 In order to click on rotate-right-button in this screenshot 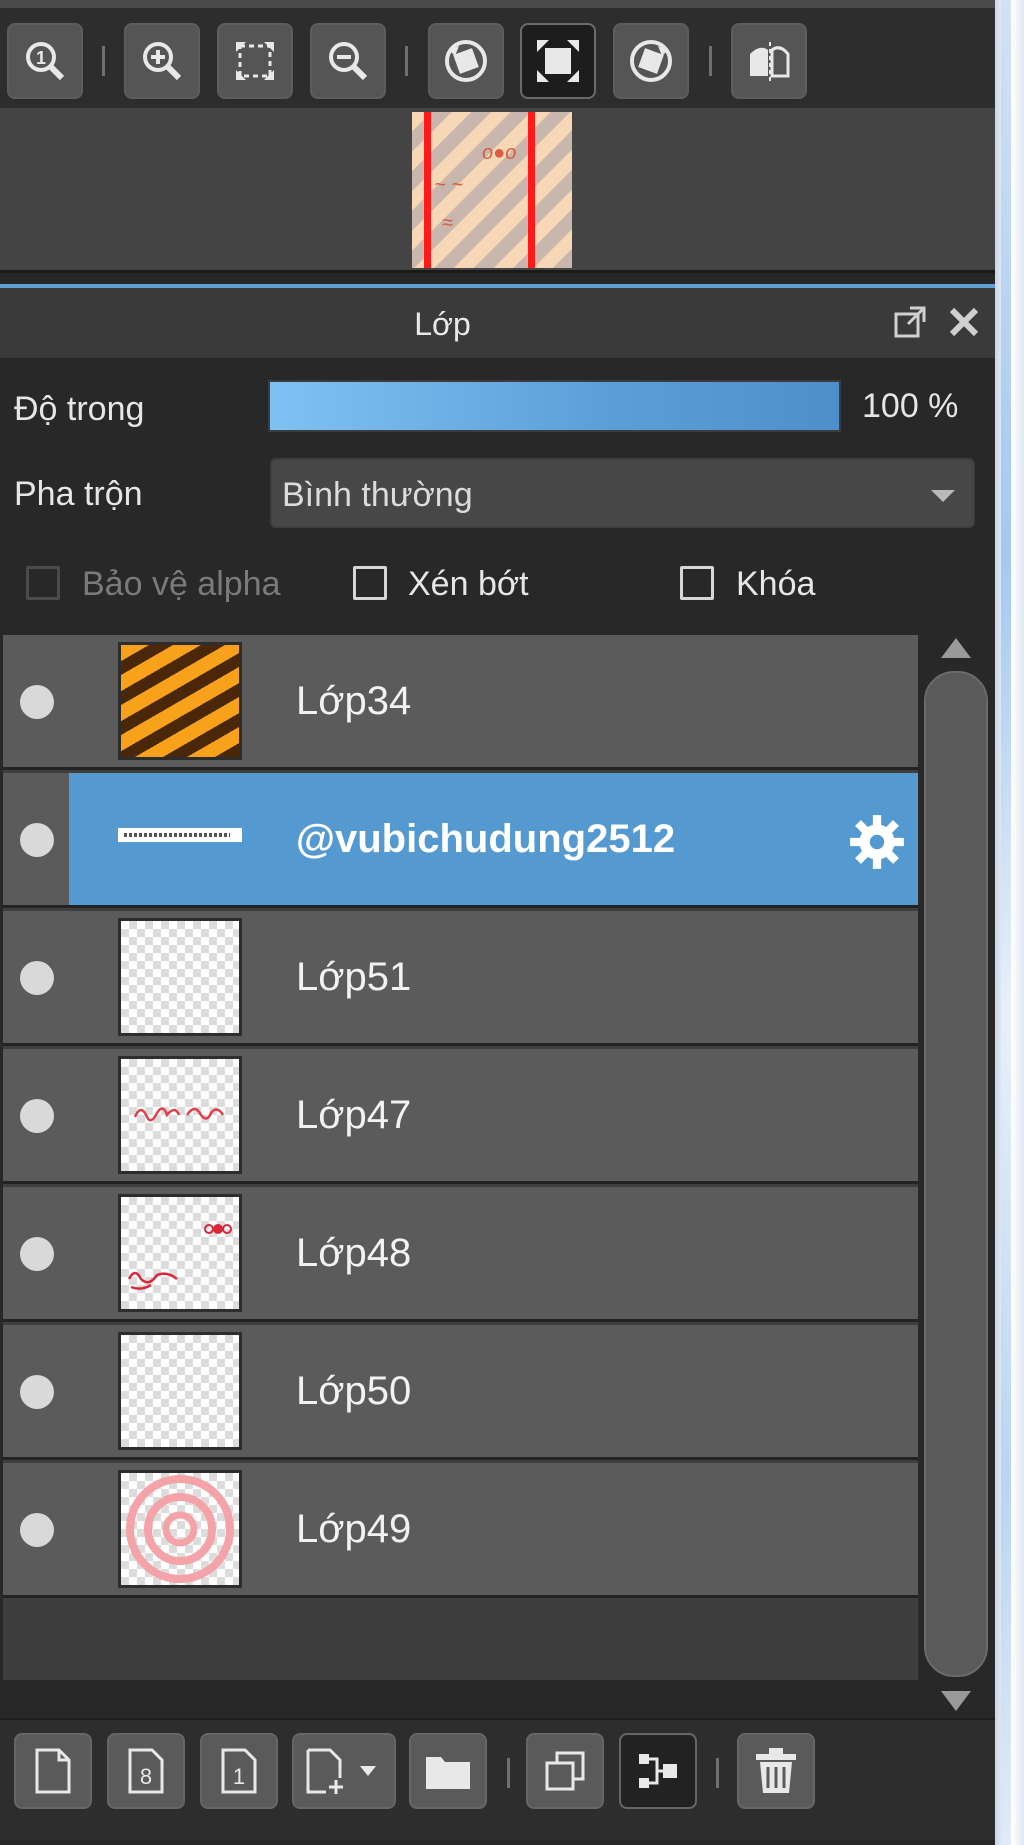, I will do `click(651, 61)`.